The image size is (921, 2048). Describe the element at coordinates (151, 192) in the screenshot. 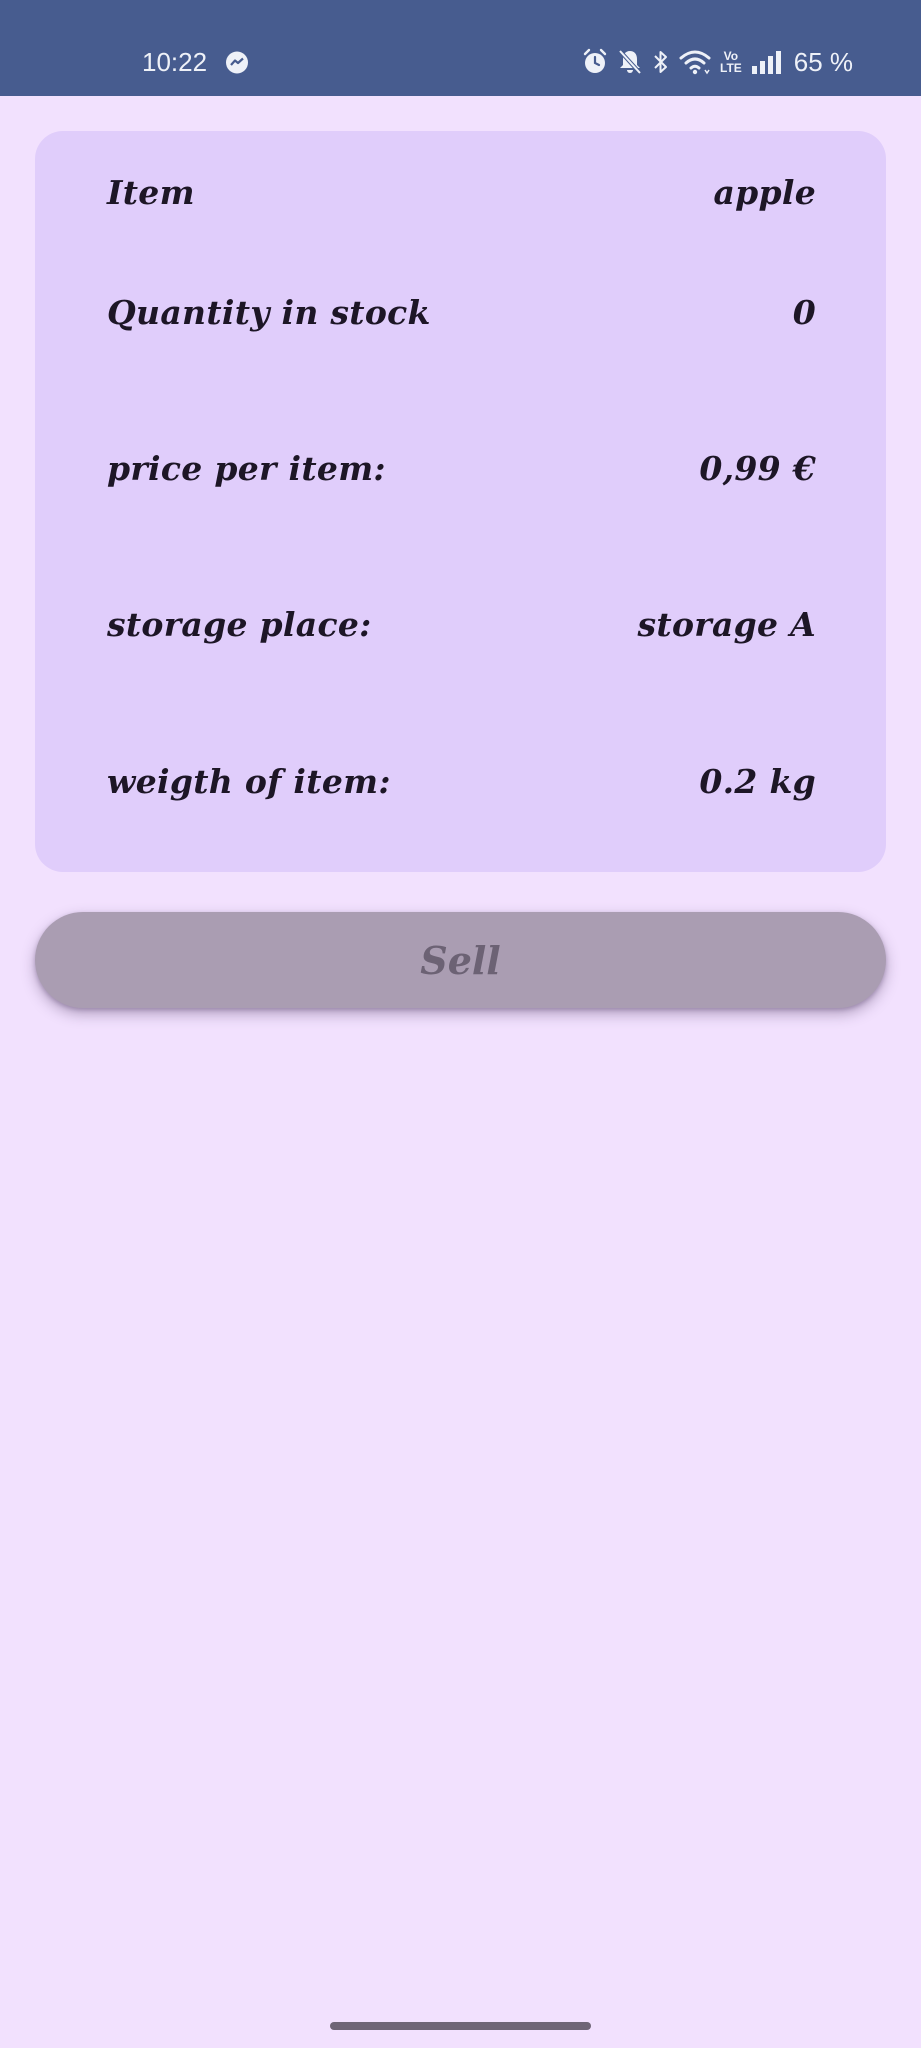

I see `item-label: Item` at that location.